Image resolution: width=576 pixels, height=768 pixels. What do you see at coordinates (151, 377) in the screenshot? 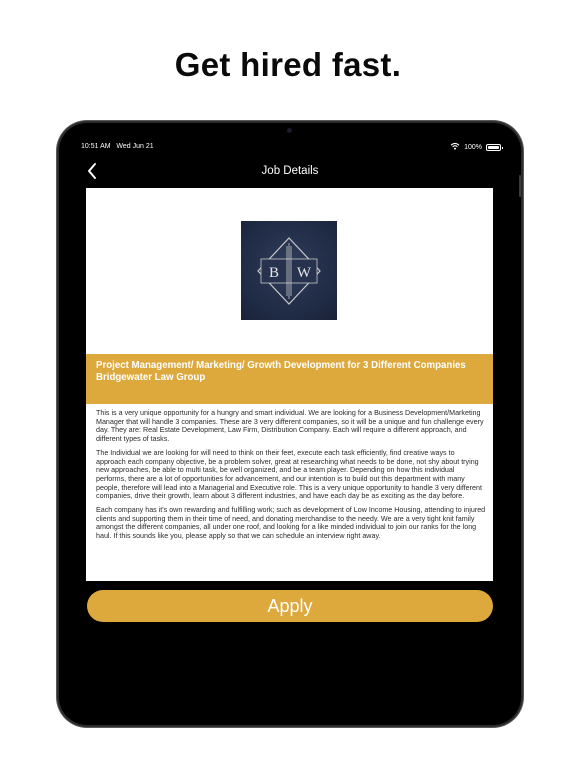
I see `company-name: Bridgewater Law Group` at bounding box center [151, 377].